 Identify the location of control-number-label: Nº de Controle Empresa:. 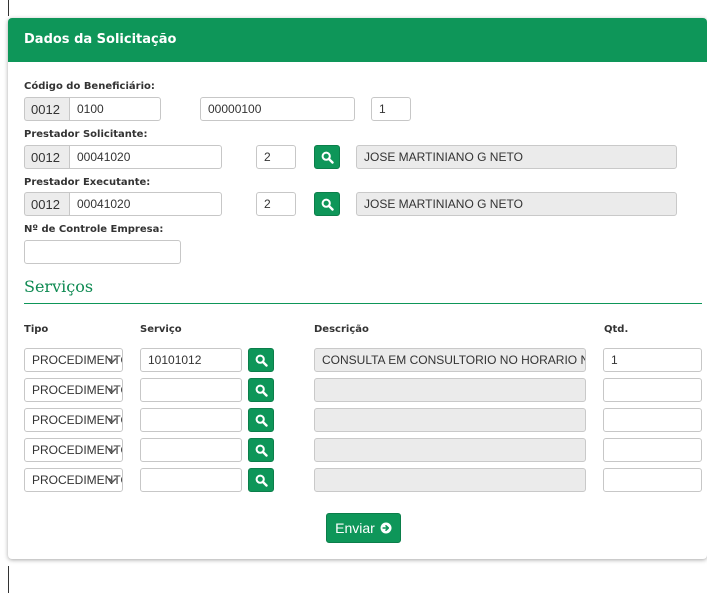
(94, 229).